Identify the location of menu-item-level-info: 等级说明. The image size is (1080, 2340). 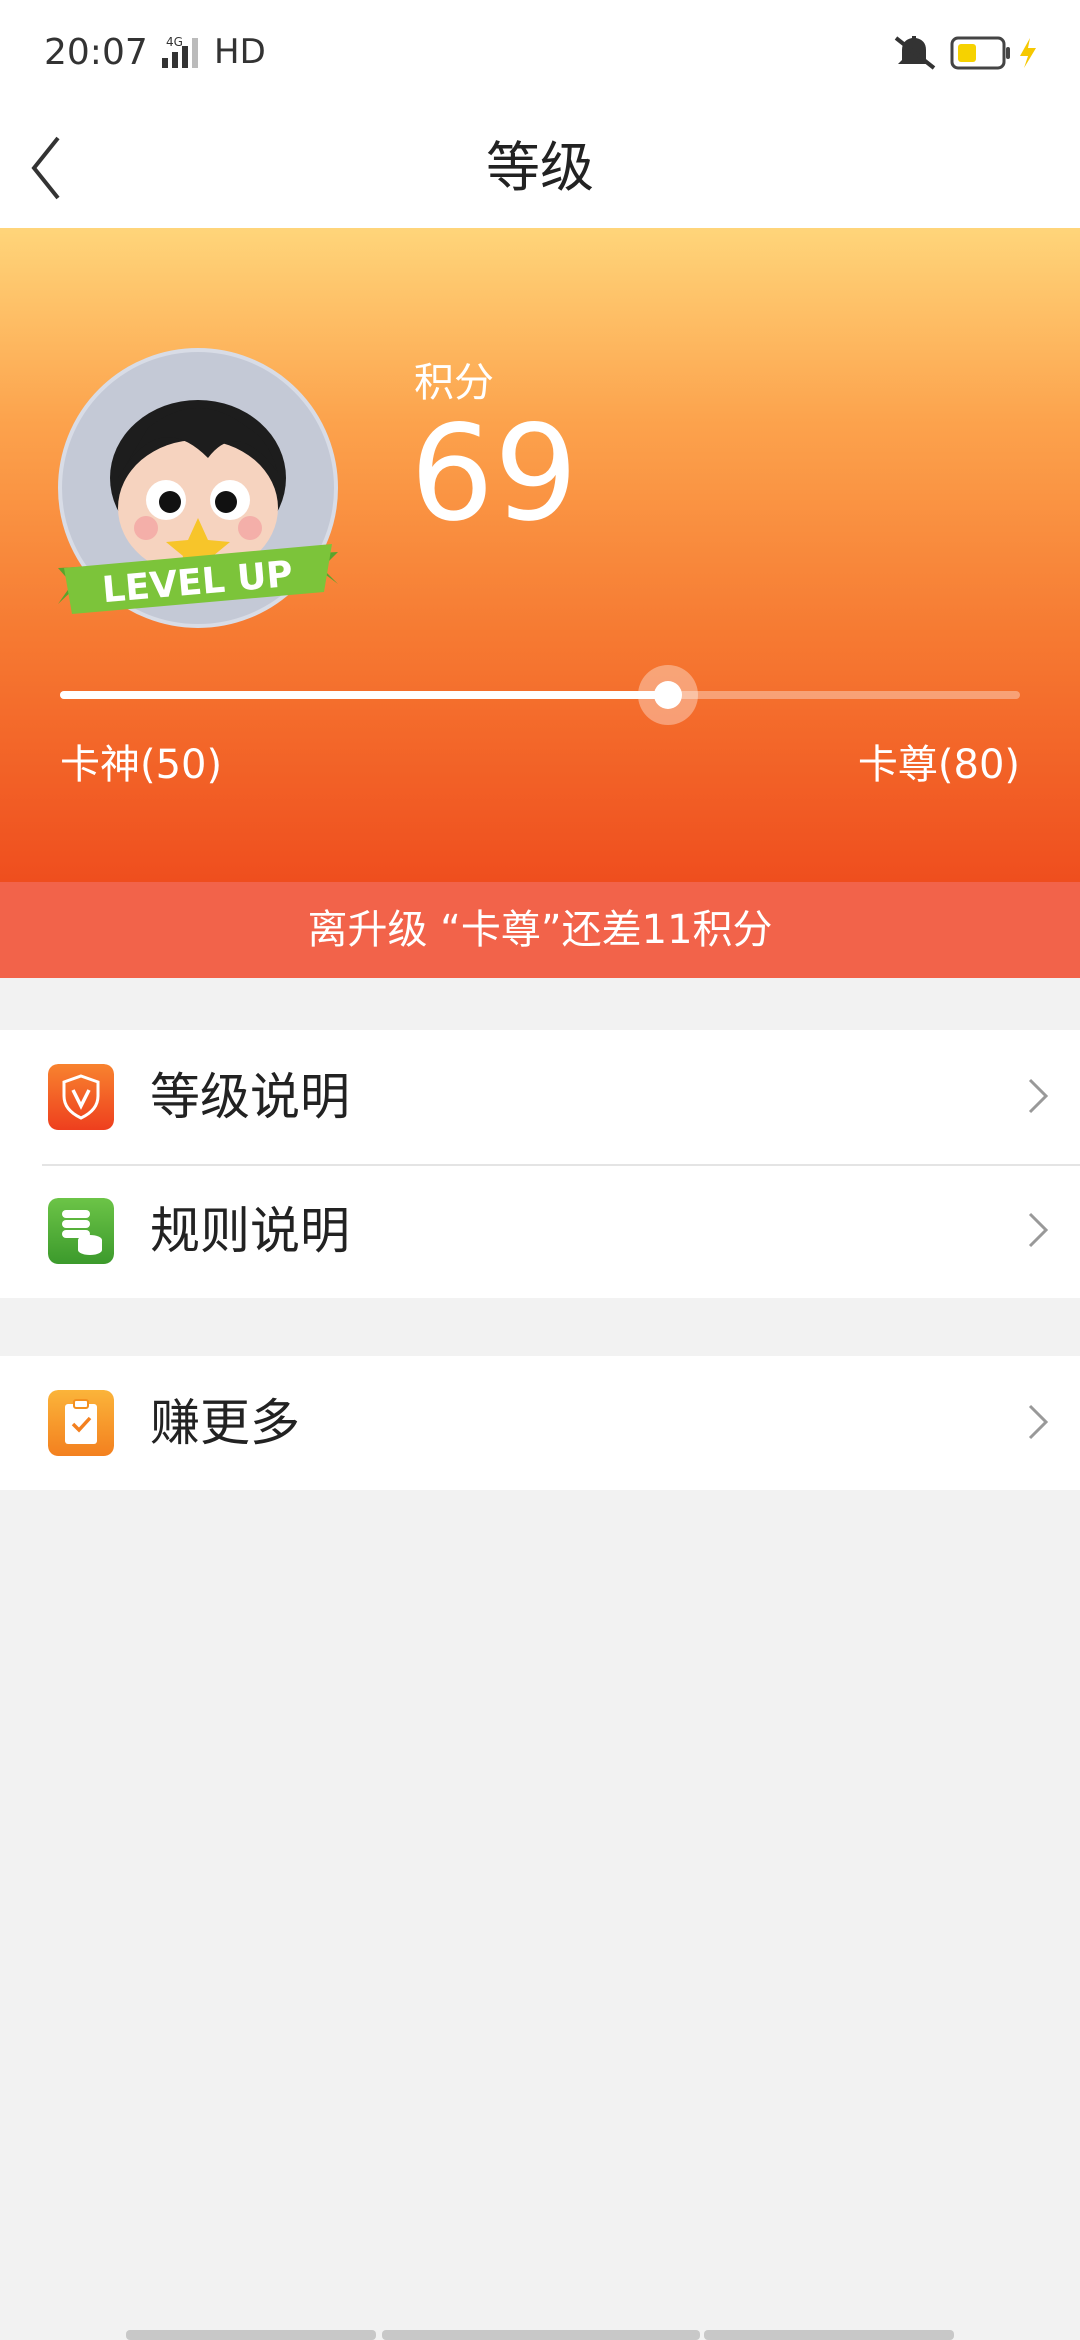
(540, 1097).